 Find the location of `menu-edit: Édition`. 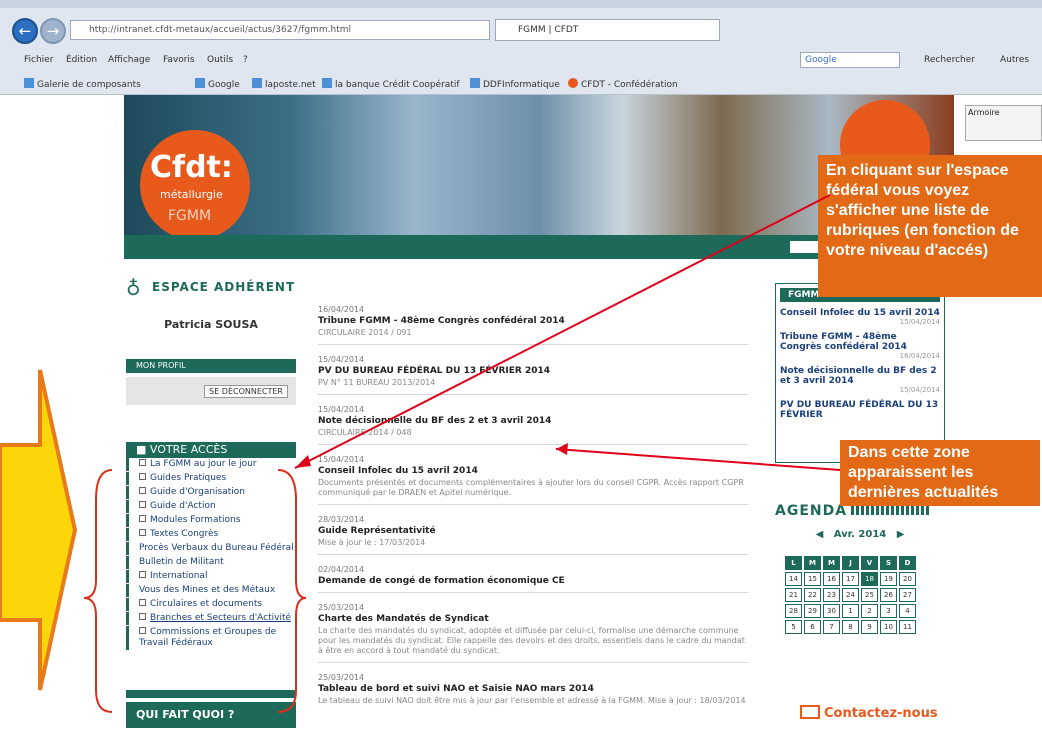

menu-edit: Édition is located at coordinates (81, 60).